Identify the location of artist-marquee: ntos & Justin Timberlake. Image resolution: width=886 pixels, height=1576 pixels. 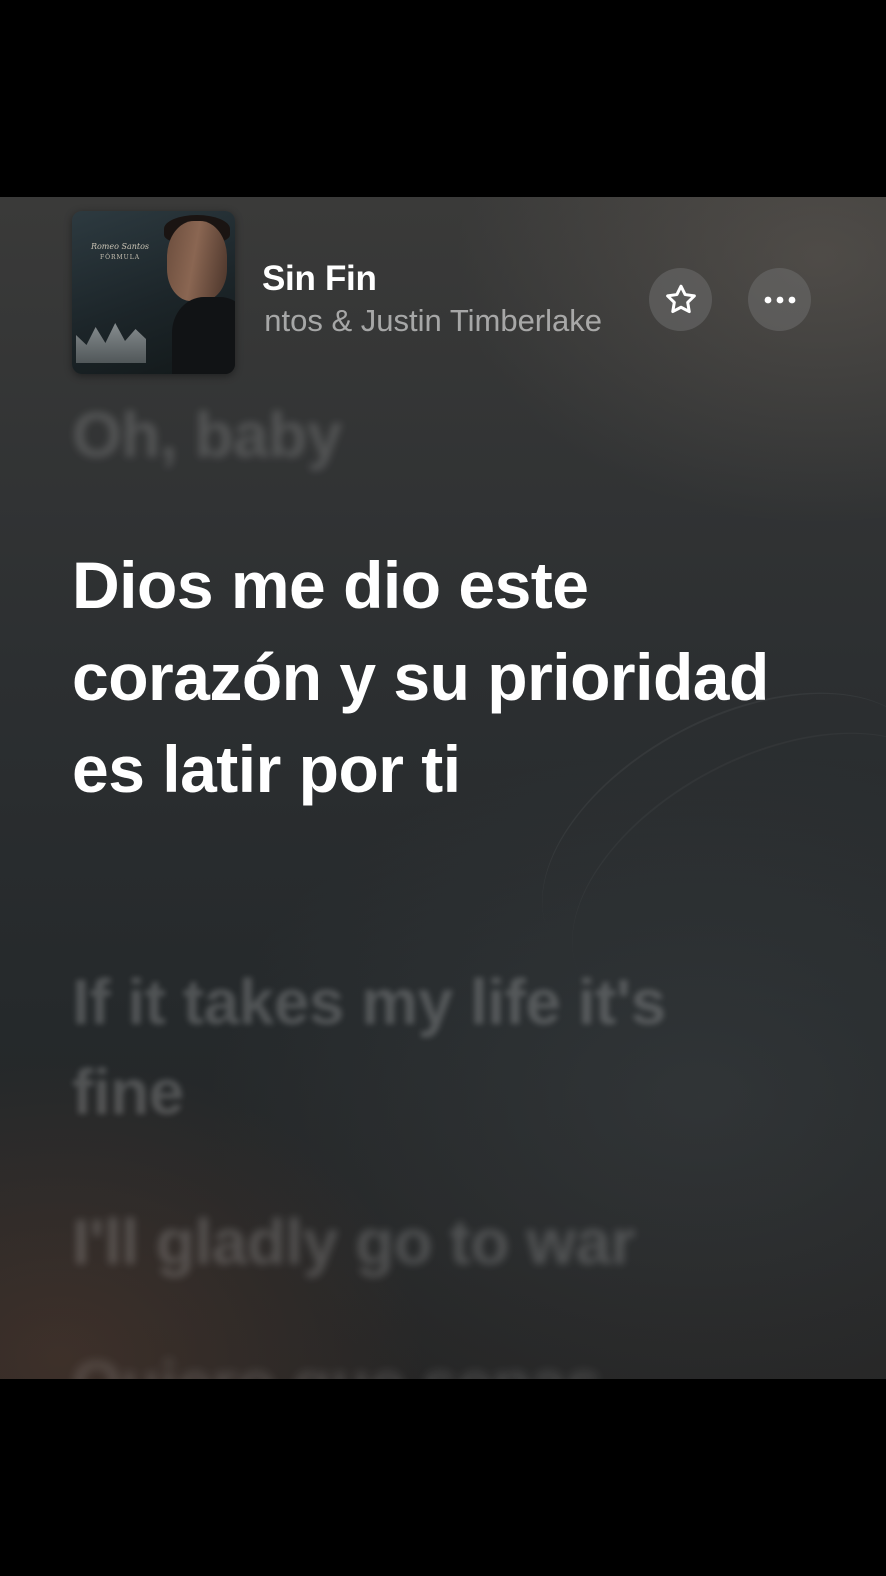
(427, 323).